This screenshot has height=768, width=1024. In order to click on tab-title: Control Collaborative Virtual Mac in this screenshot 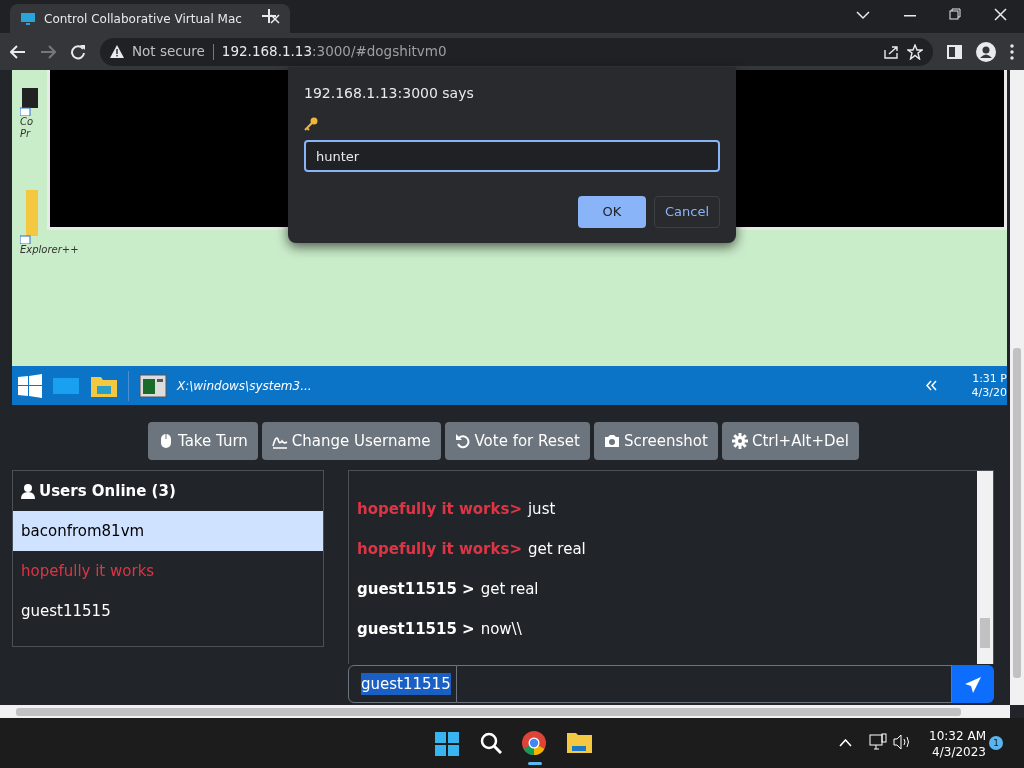, I will do `click(143, 19)`.